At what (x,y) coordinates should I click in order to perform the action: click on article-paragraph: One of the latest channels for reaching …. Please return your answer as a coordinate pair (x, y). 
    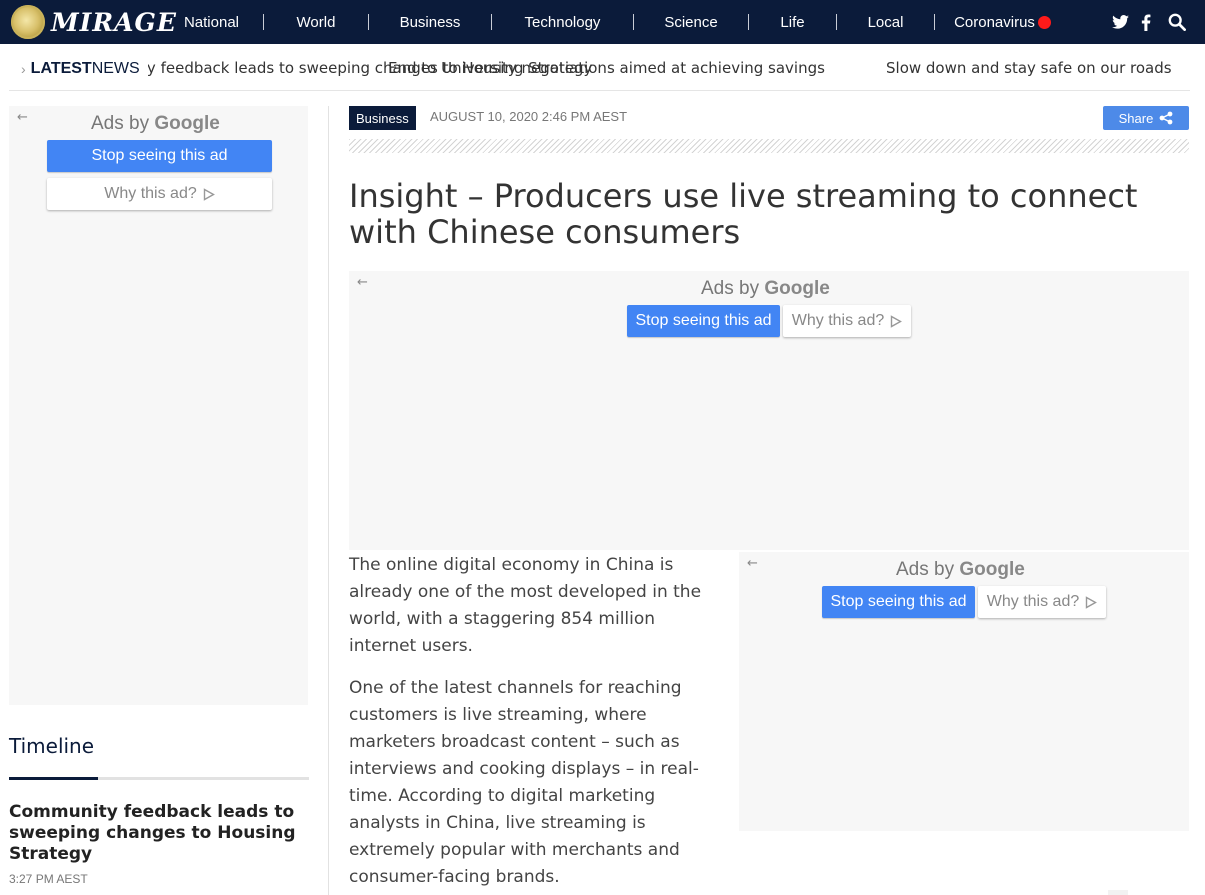
    Looking at the image, I should click on (524, 782).